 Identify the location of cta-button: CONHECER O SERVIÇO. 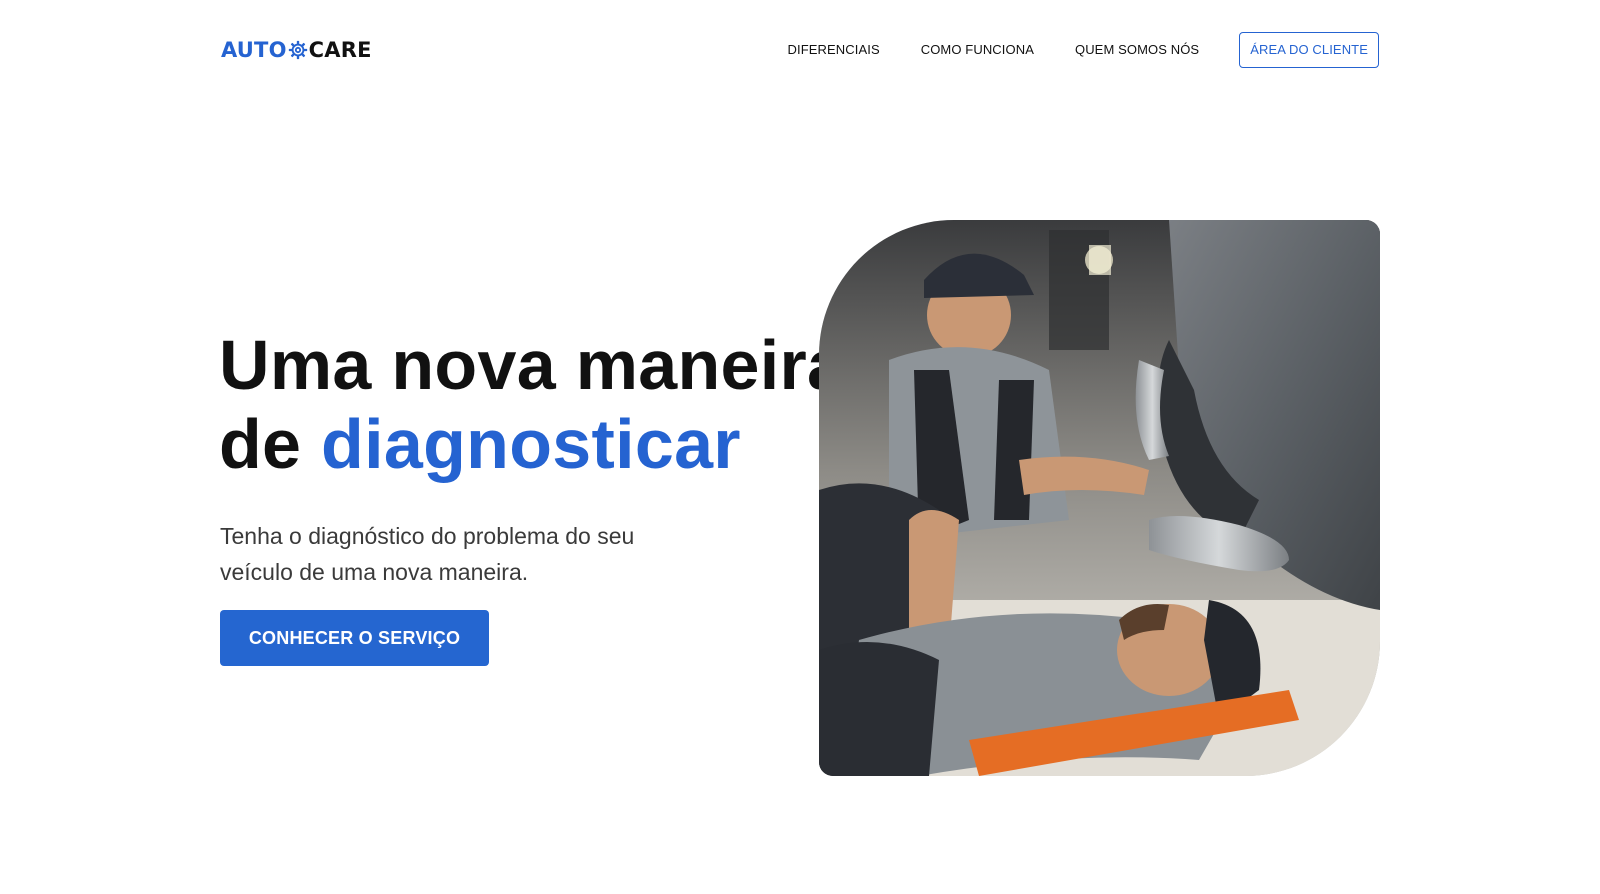
(354, 638).